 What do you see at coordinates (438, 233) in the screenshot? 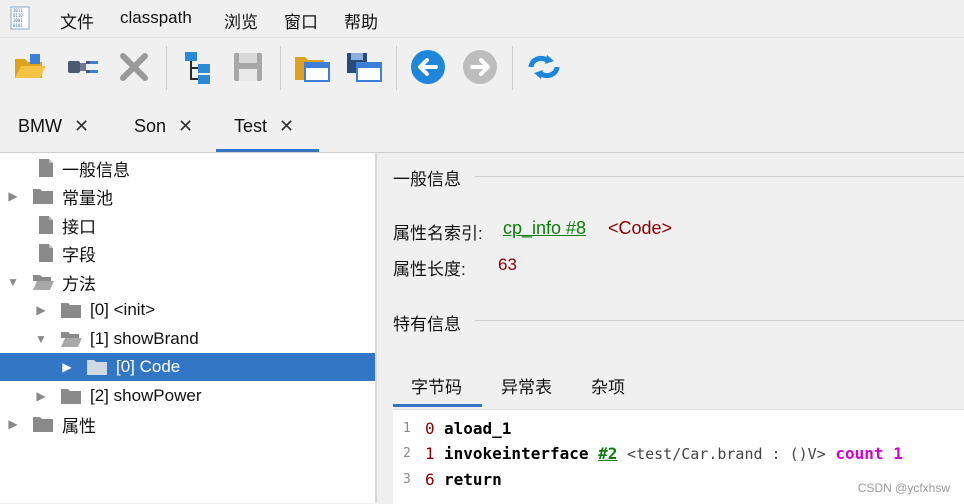
I see `name-index-label: 属性名索引:` at bounding box center [438, 233].